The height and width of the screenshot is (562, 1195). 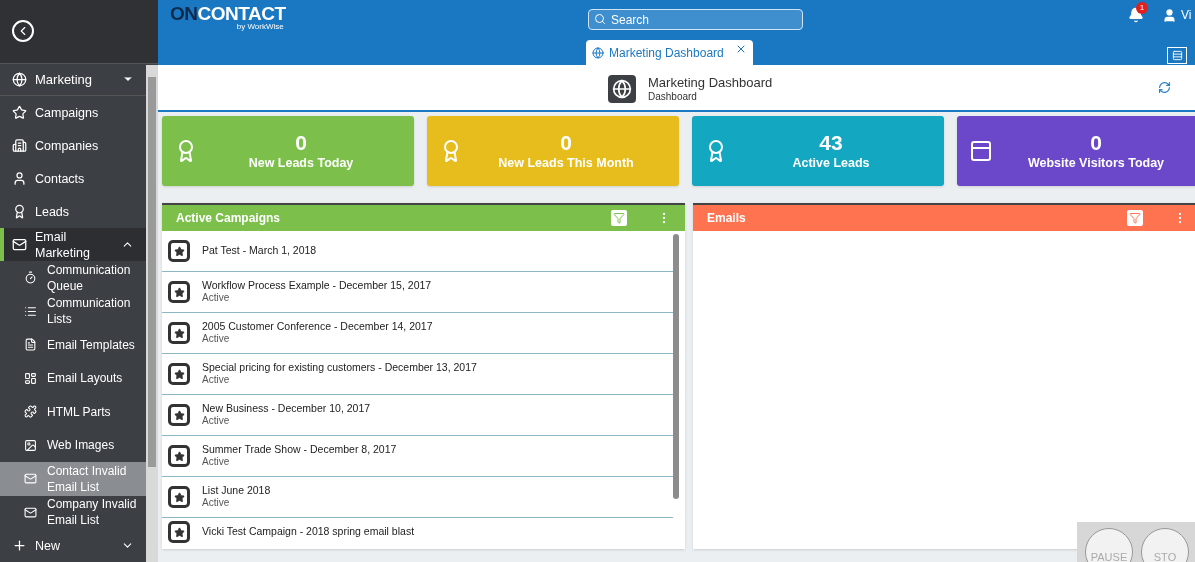 I want to click on campaign-row: Special pricing for existing customers - December 13, 2017 Active, so click(x=417, y=374).